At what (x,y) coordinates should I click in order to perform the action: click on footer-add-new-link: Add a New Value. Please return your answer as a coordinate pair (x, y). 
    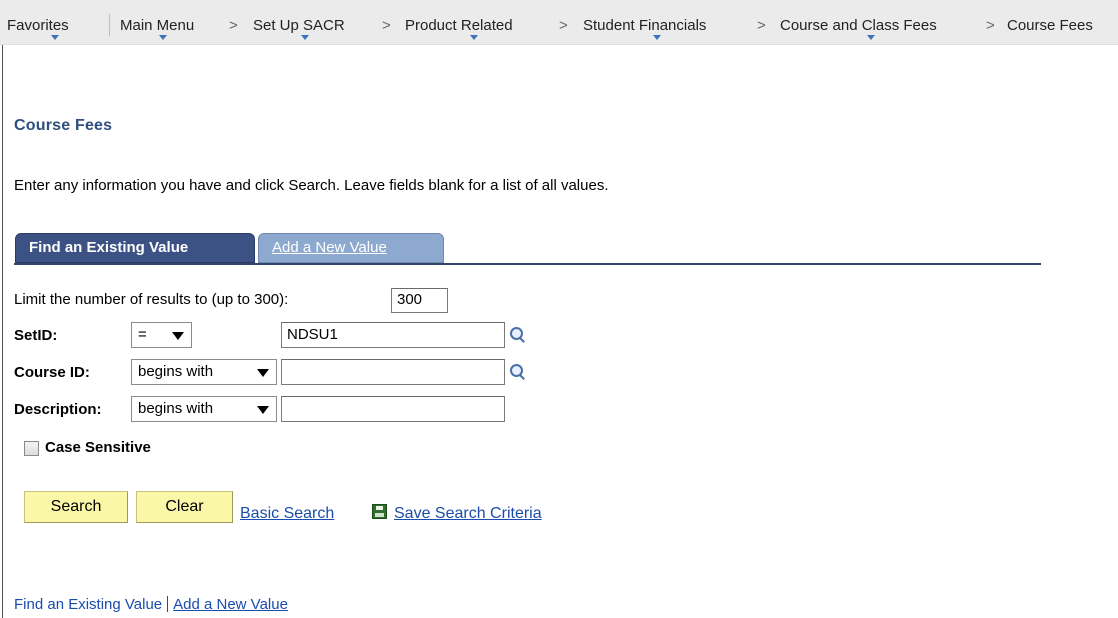
    Looking at the image, I should click on (230, 604).